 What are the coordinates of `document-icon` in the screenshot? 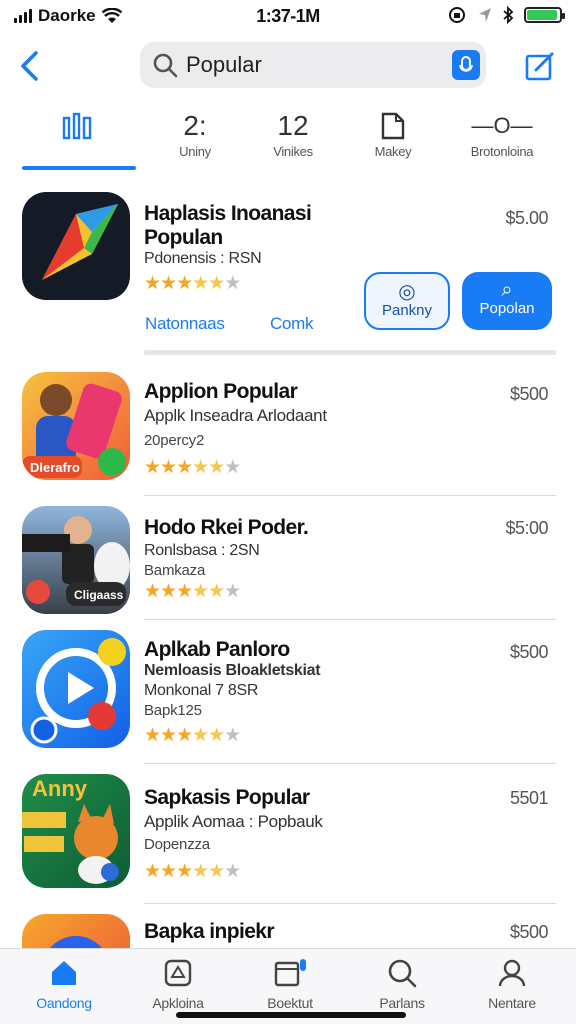 It's located at (393, 126).